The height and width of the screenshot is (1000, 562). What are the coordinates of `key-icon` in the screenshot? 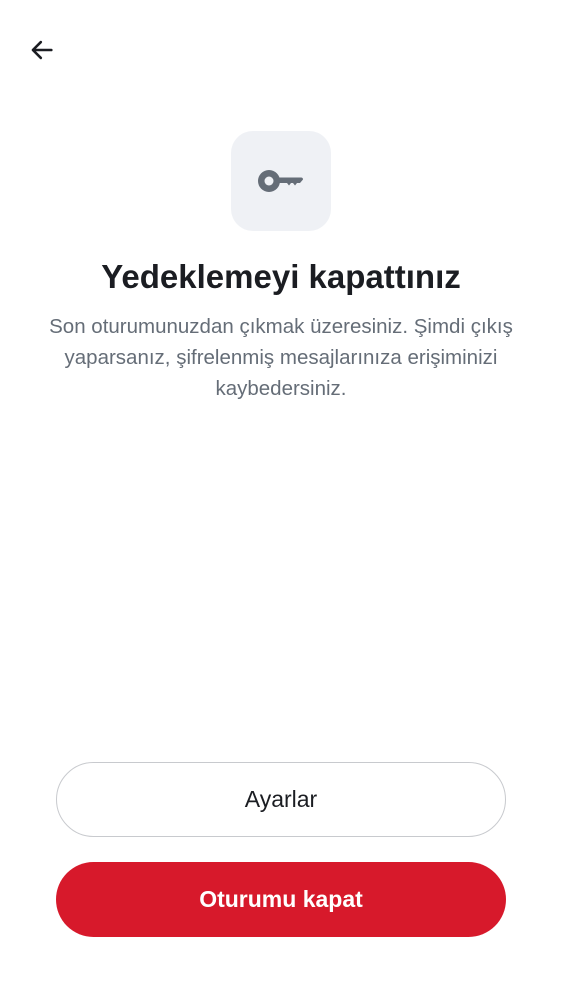 It's located at (280, 181).